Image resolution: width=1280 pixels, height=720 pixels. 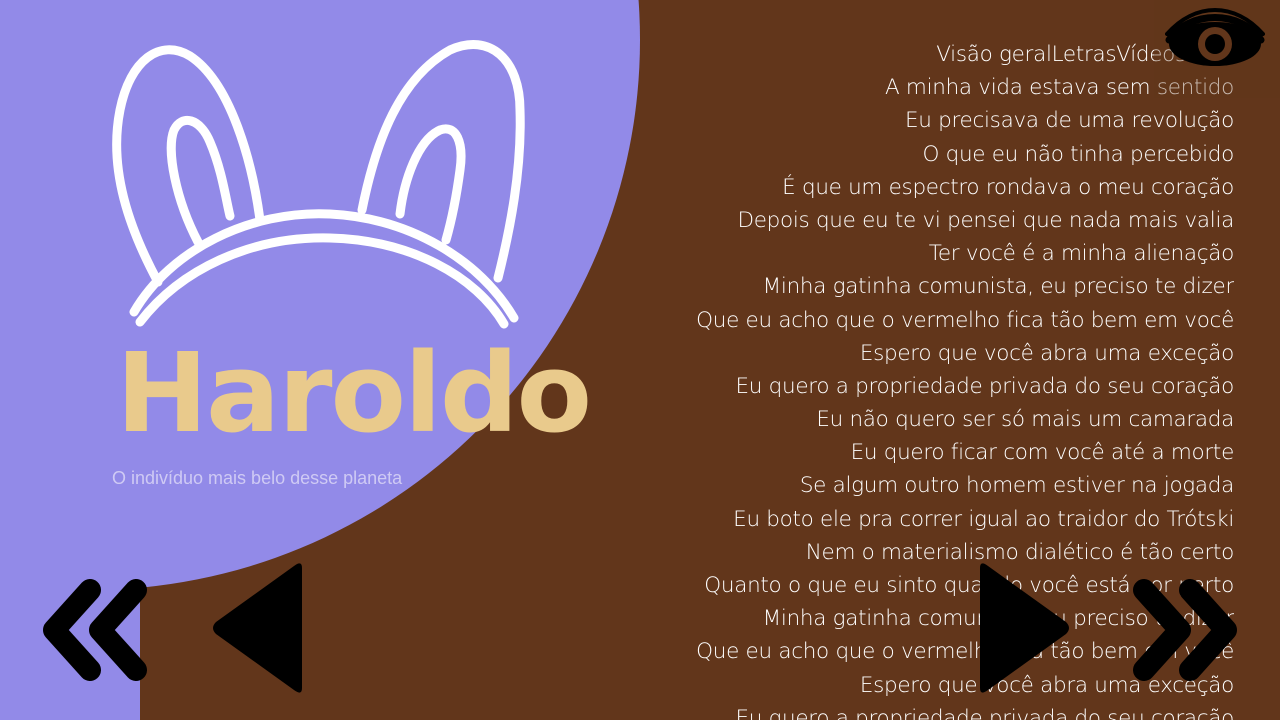 What do you see at coordinates (1042, 453) in the screenshot?
I see `lyric-line: Eu quero ficar com você até a morte` at bounding box center [1042, 453].